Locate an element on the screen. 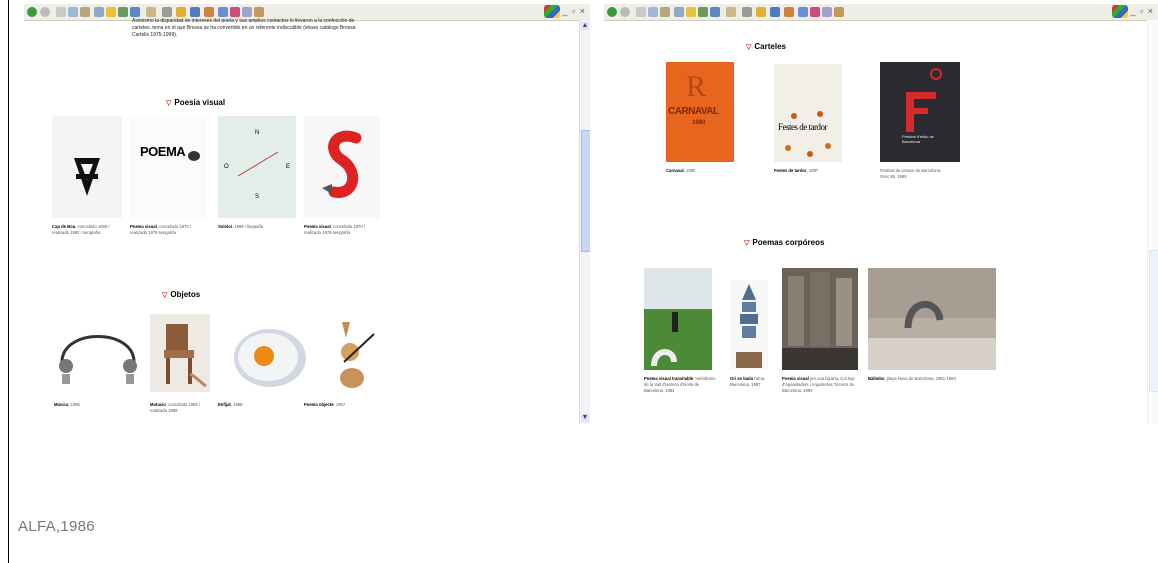 Image resolution: width=1158 pixels, height=563 pixels. windows-logo-icon is located at coordinates (1120, 11).